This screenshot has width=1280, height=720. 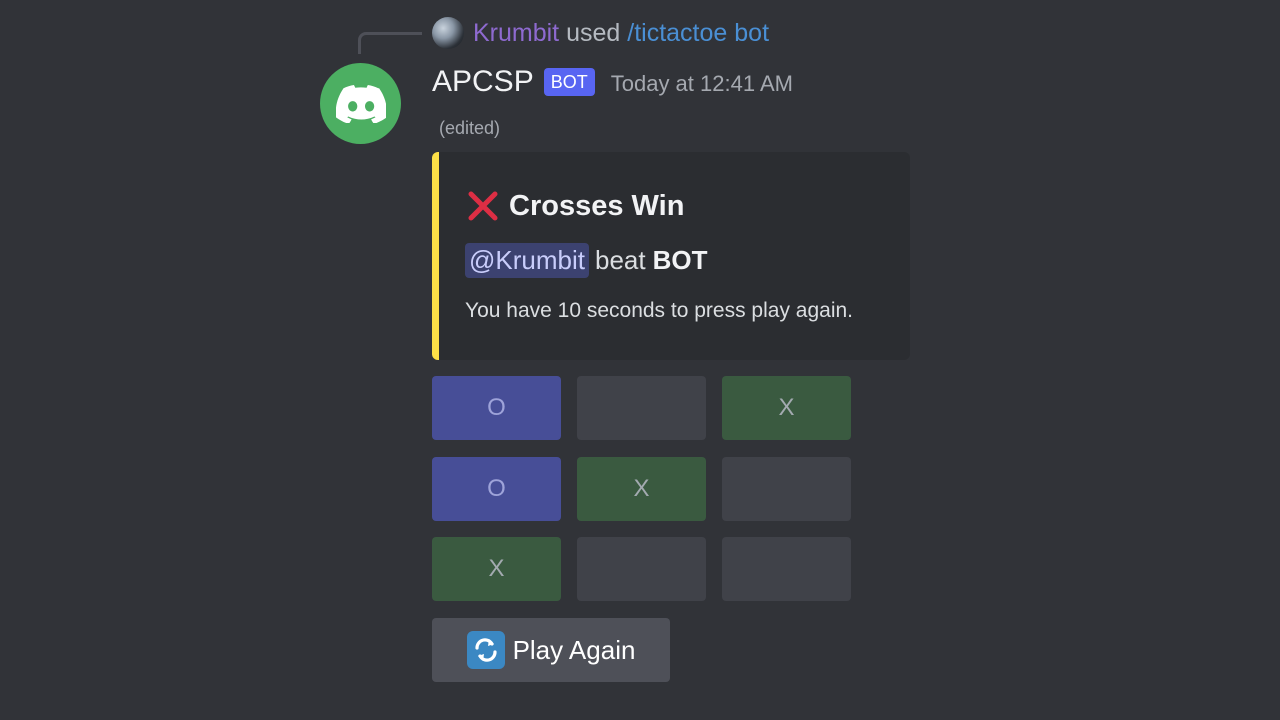 I want to click on bot-avatar, so click(x=360, y=103).